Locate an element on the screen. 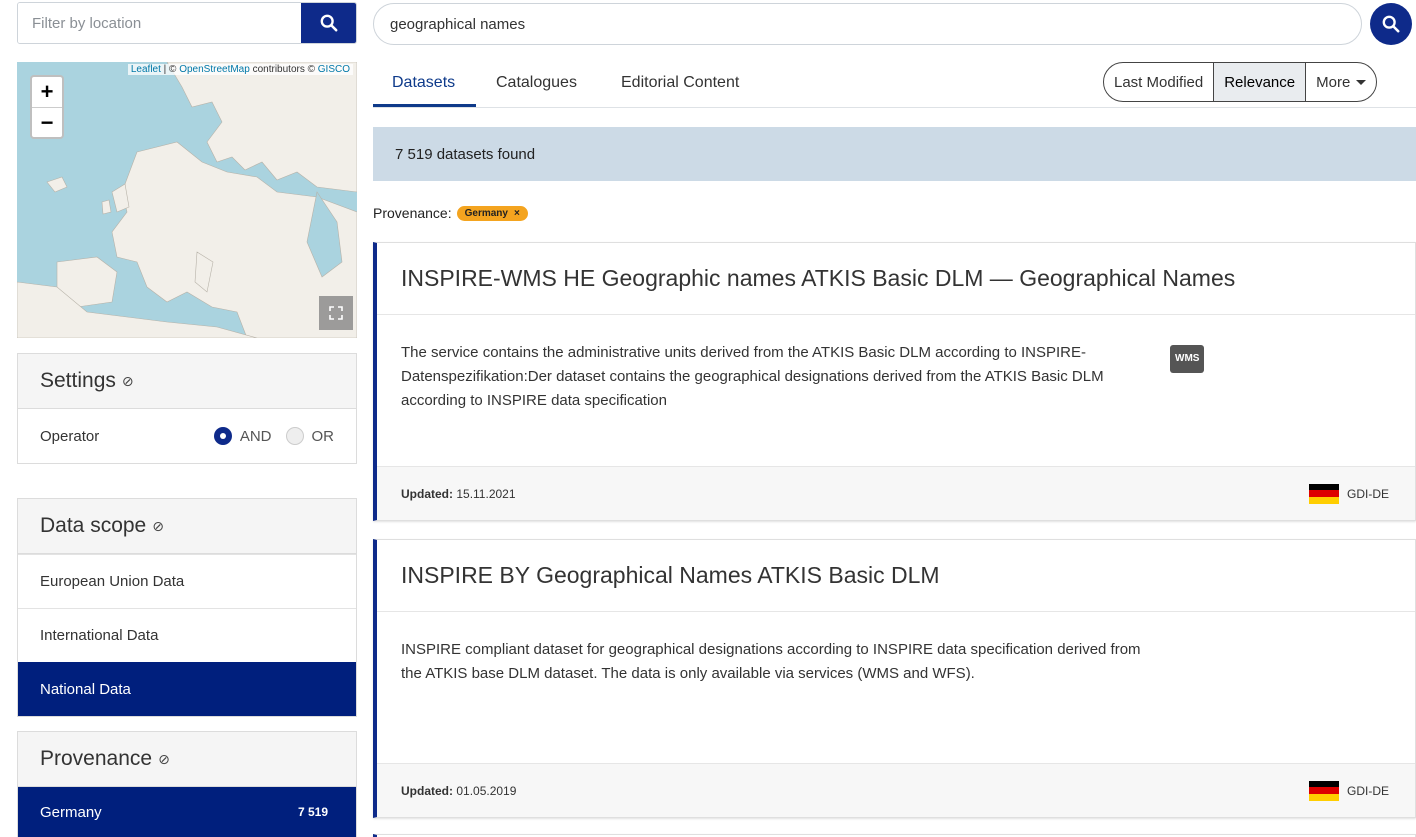 This screenshot has width=1416, height=837. map-land is located at coordinates (187, 200).